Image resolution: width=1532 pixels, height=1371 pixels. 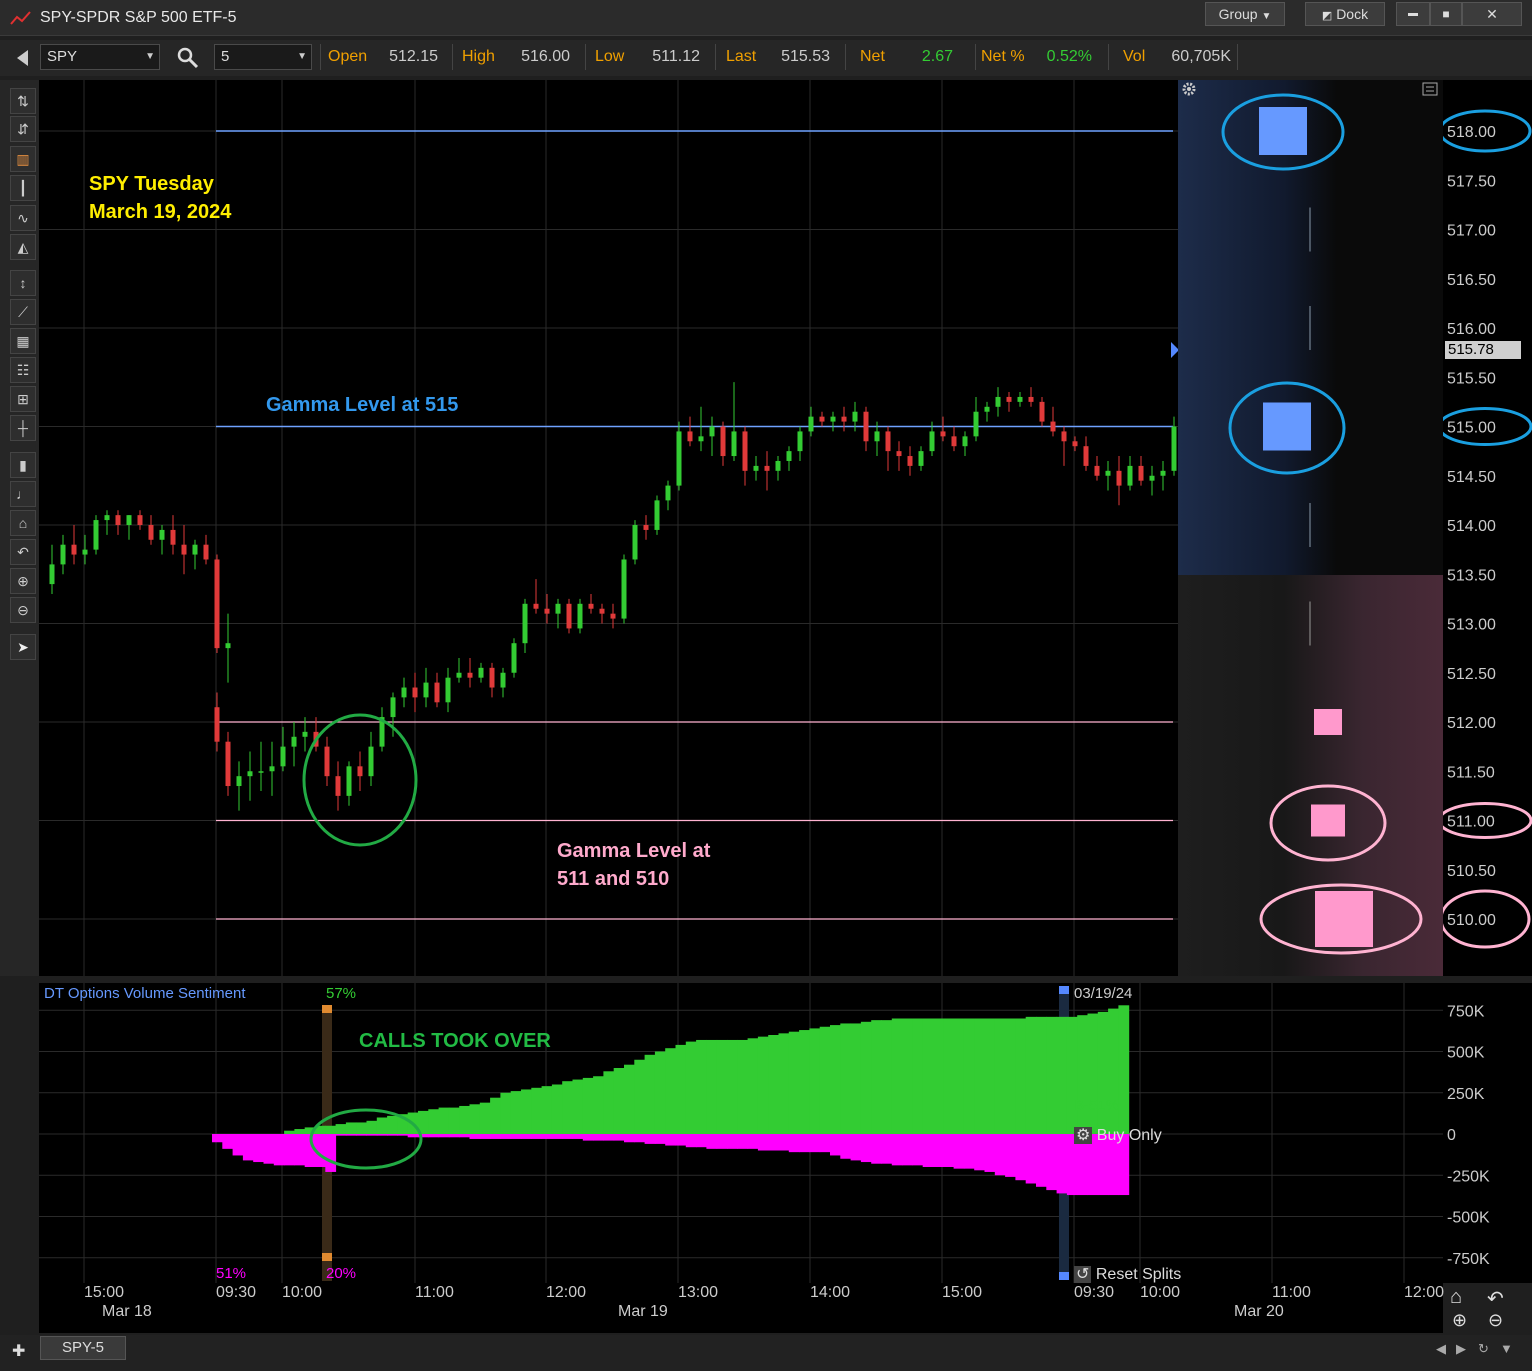 What do you see at coordinates (23, 188) in the screenshot?
I see `bar-chart-icon: ┃` at bounding box center [23, 188].